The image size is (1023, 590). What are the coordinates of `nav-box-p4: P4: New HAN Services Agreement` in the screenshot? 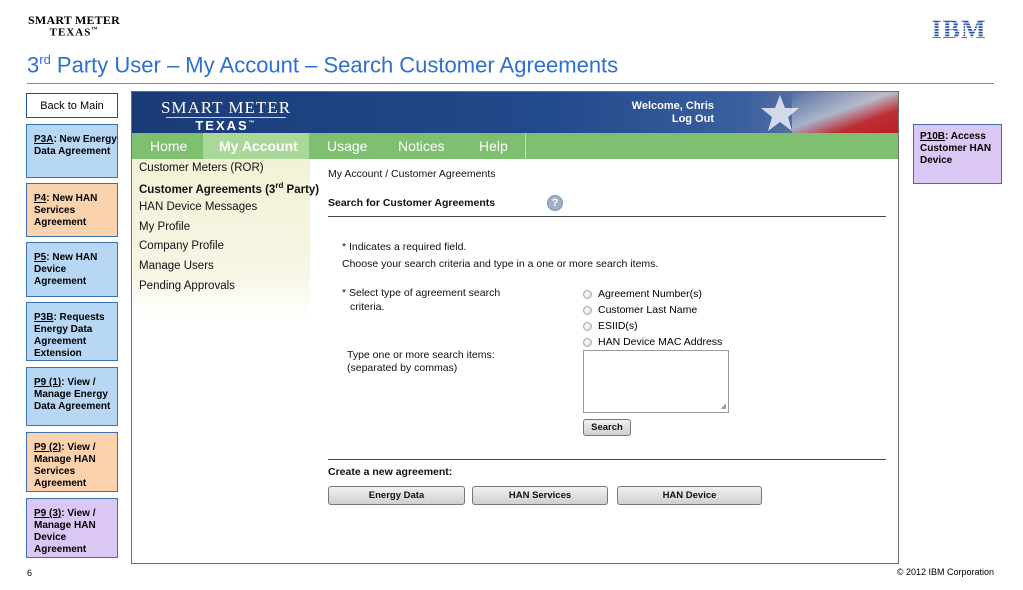 It's located at (72, 210).